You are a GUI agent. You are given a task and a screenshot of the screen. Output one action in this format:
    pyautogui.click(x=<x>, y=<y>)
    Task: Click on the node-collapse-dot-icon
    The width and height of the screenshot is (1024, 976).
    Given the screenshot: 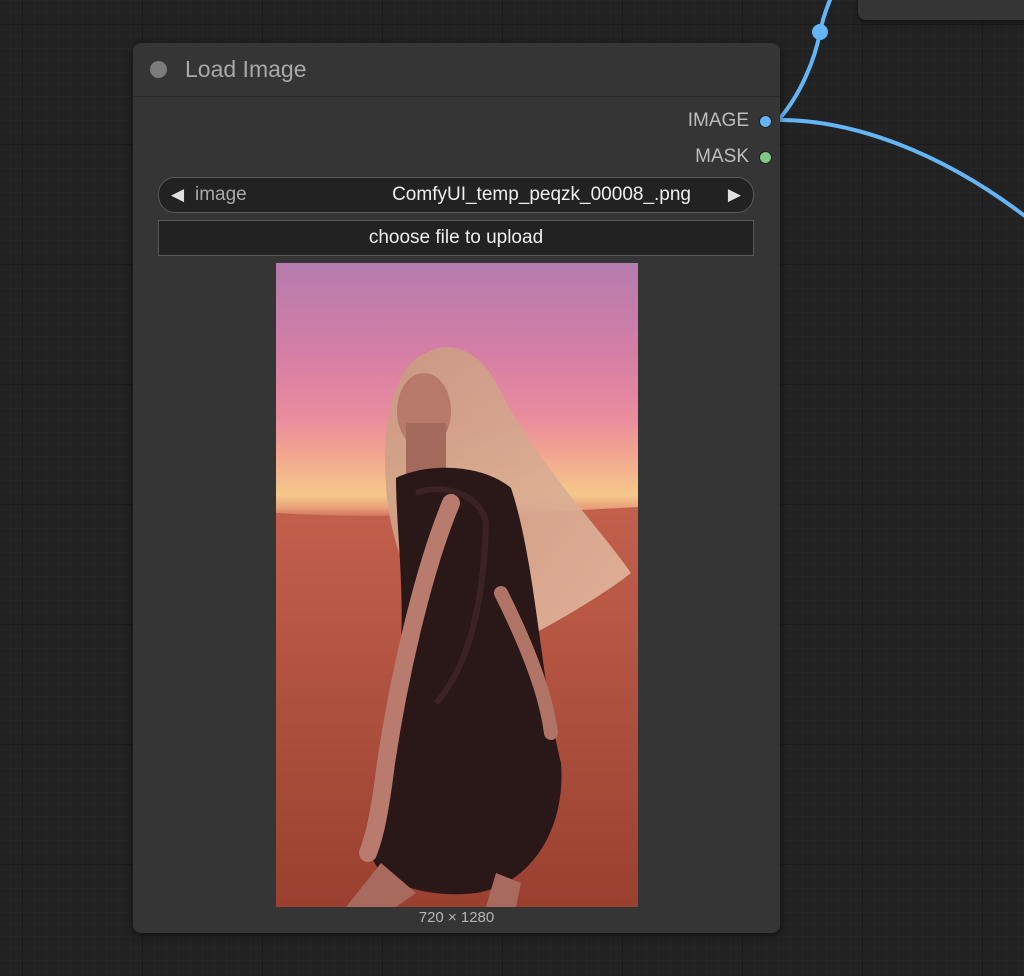 What is the action you would take?
    pyautogui.click(x=158, y=69)
    